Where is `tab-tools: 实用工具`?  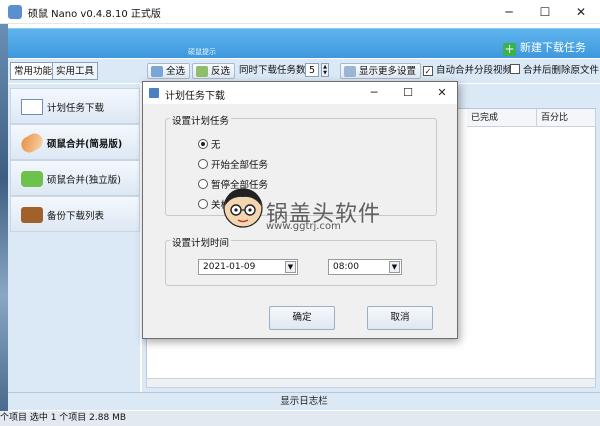
tab-tools: 实用工具 is located at coordinates (75, 71).